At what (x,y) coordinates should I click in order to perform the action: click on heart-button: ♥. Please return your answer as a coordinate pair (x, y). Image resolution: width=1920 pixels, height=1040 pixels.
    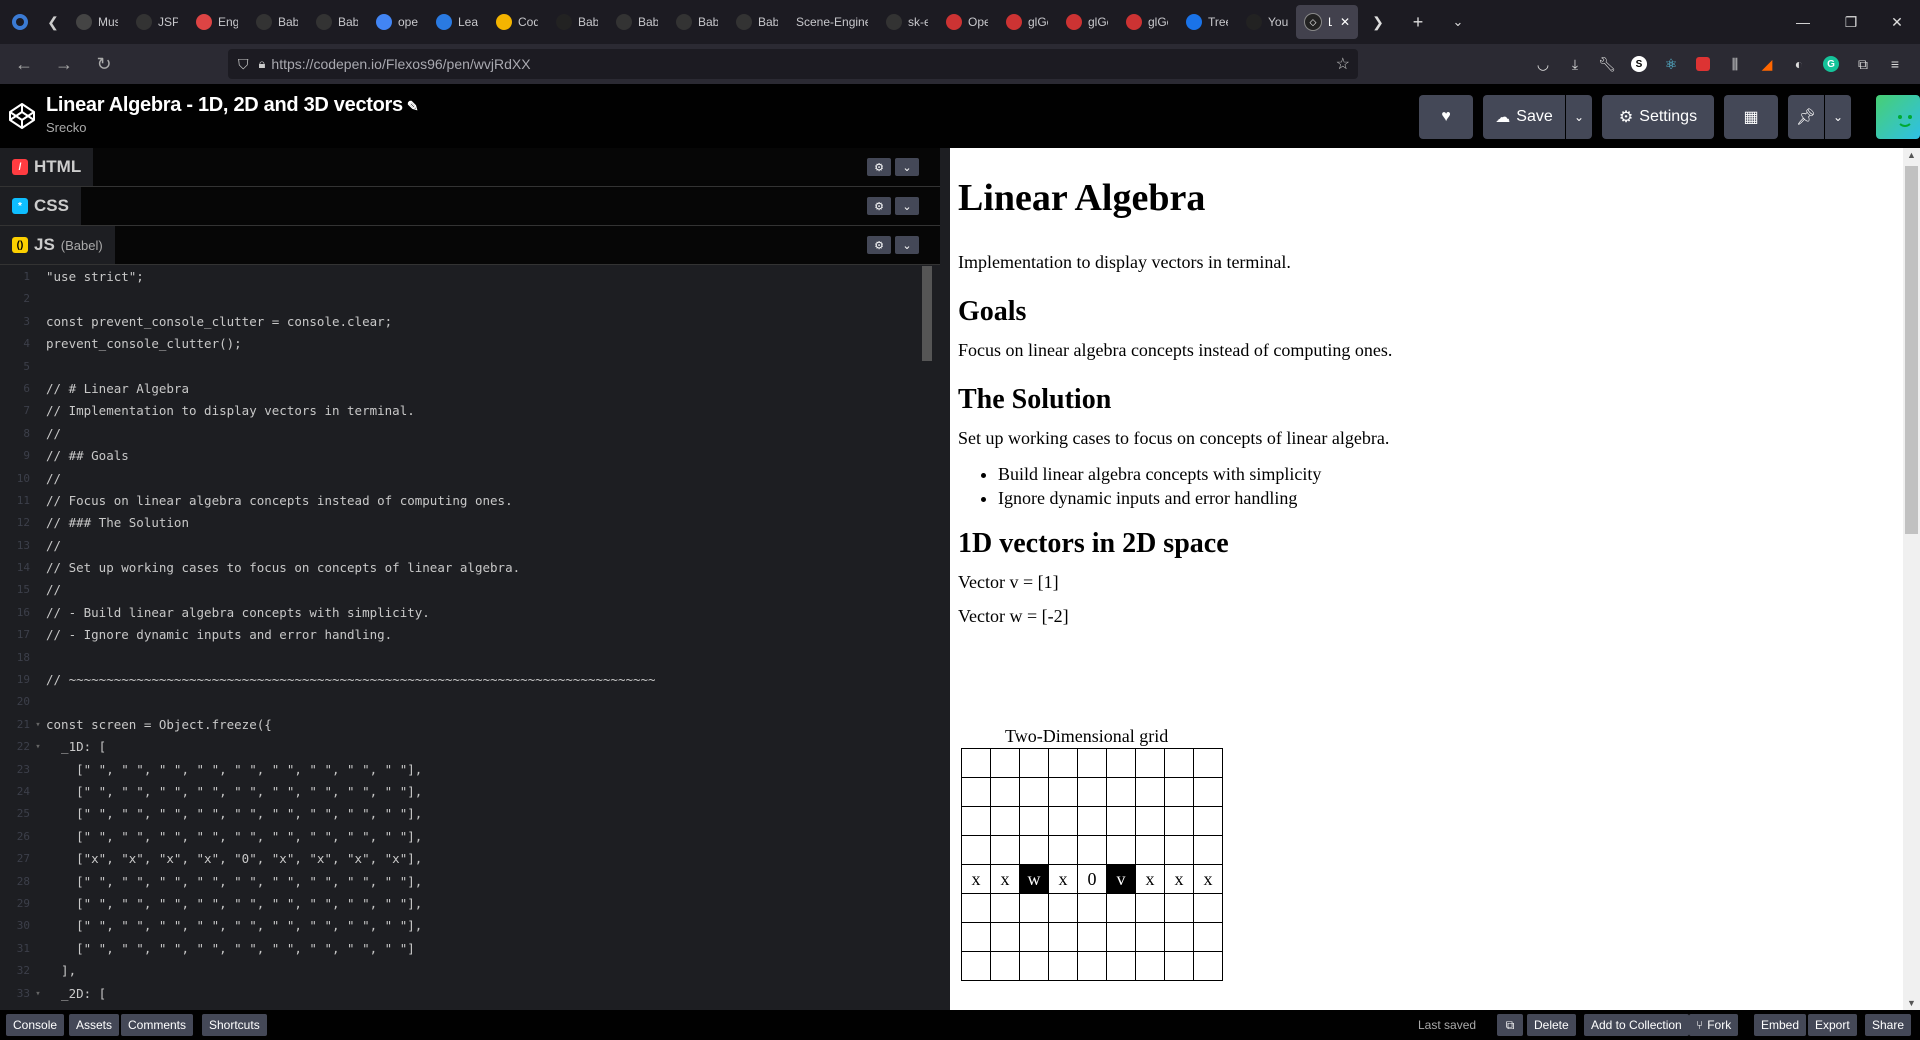
    Looking at the image, I should click on (1446, 117).